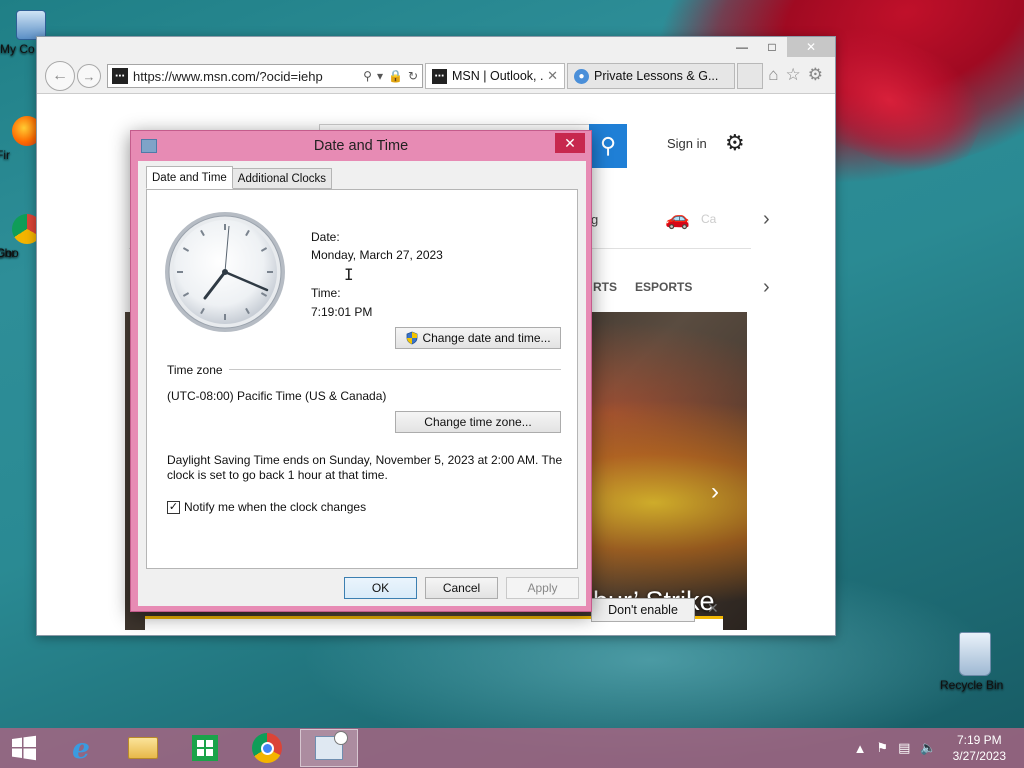 The image size is (1024, 768). Describe the element at coordinates (265, 76) in the screenshot. I see `address-bar: ⋯ https://www.msn.com/?ocid=iehp ⚲ ▾ 🔒 ↻` at that location.